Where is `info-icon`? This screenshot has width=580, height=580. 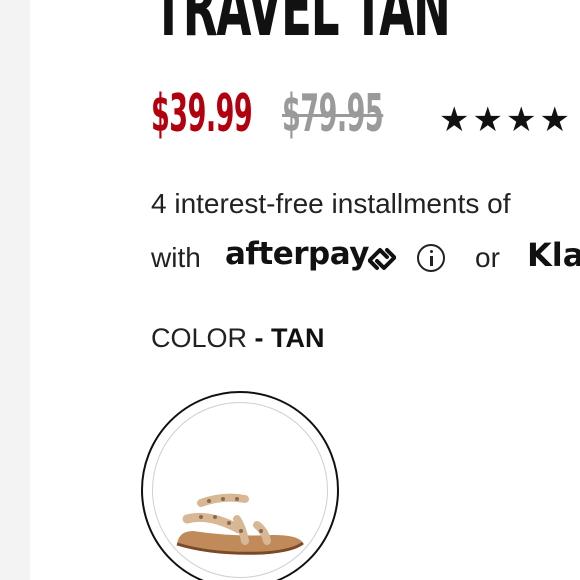 info-icon is located at coordinates (431, 258).